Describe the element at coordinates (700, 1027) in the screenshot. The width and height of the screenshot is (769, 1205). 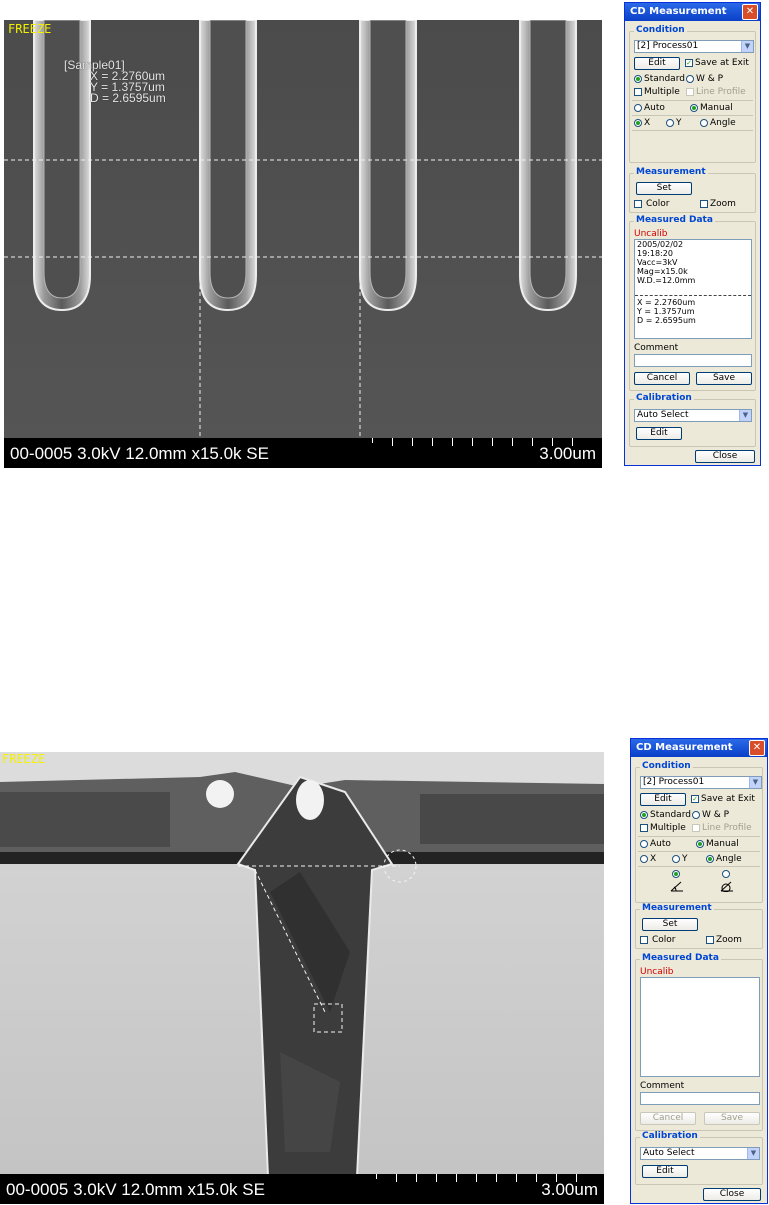
I see `measured-data-list` at that location.